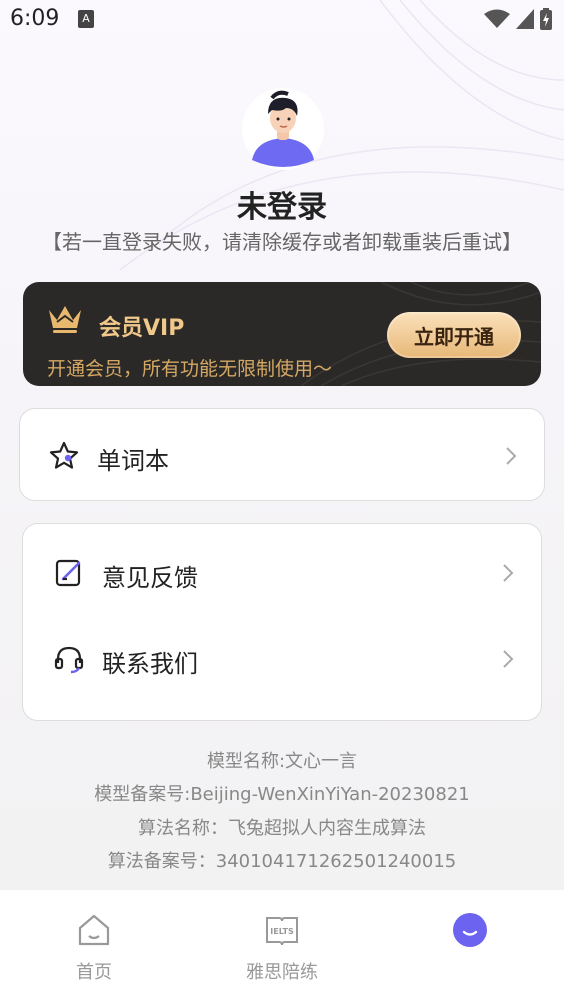  What do you see at coordinates (35, 18) in the screenshot?
I see `status-time: 6:09` at bounding box center [35, 18].